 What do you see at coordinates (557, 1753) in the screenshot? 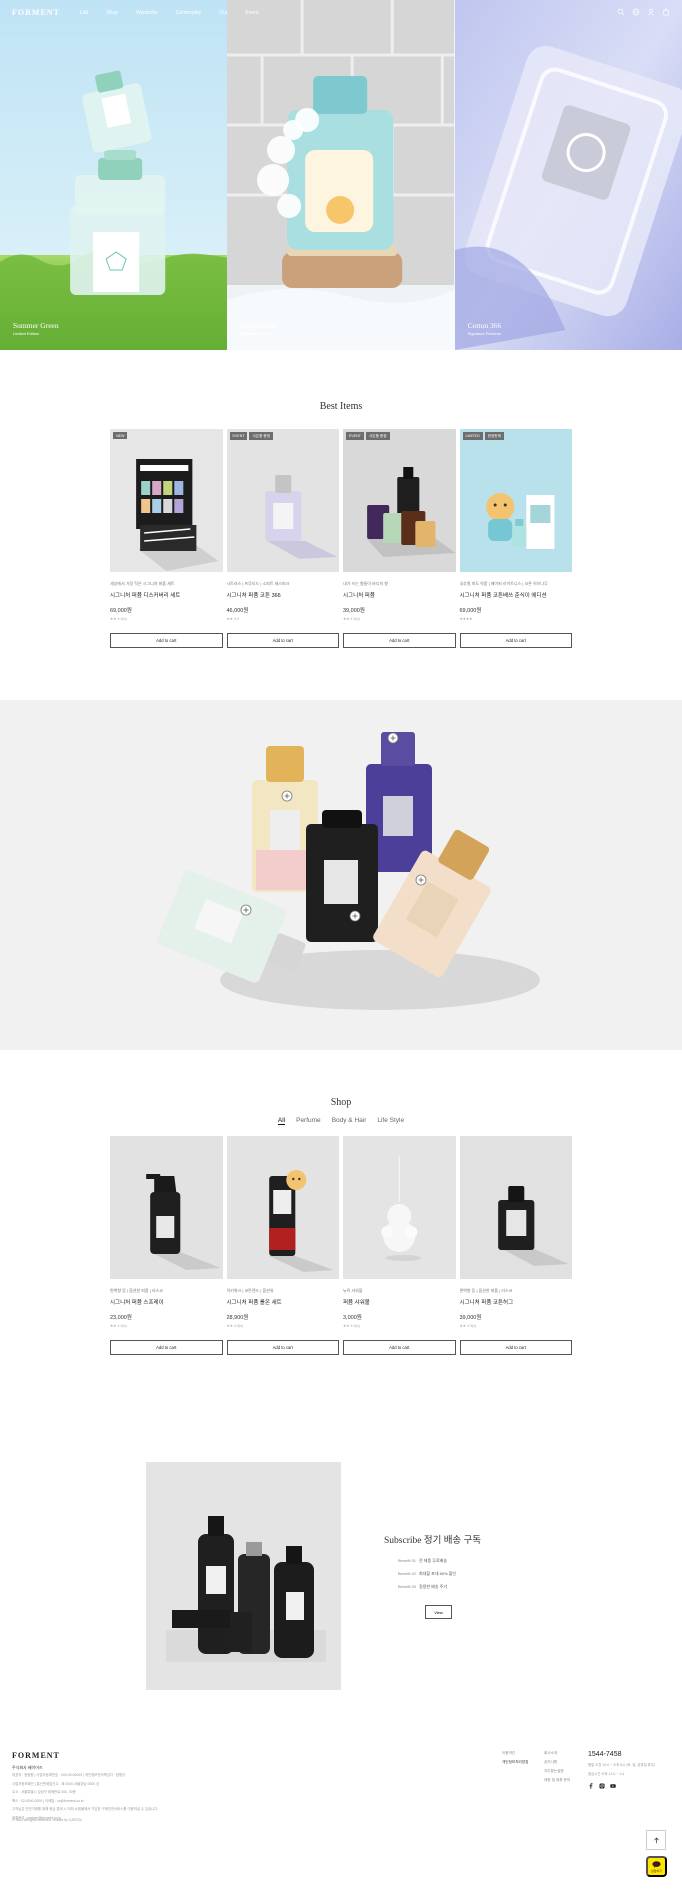
I see `footer-link-about: 회사소개` at bounding box center [557, 1753].